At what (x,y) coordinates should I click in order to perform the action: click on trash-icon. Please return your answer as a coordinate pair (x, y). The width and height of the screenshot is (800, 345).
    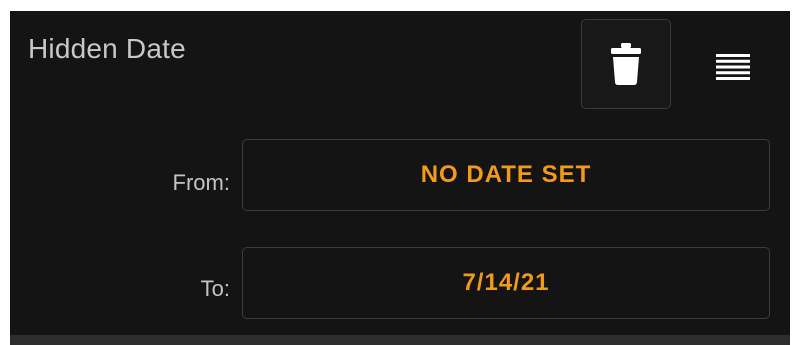
    Looking at the image, I should click on (626, 64).